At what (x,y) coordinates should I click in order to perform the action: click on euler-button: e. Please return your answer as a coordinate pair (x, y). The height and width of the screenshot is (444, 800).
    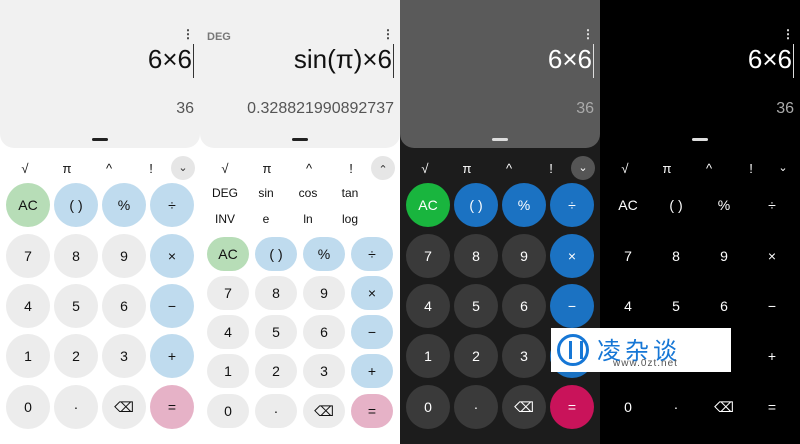
    Looking at the image, I should click on (266, 219).